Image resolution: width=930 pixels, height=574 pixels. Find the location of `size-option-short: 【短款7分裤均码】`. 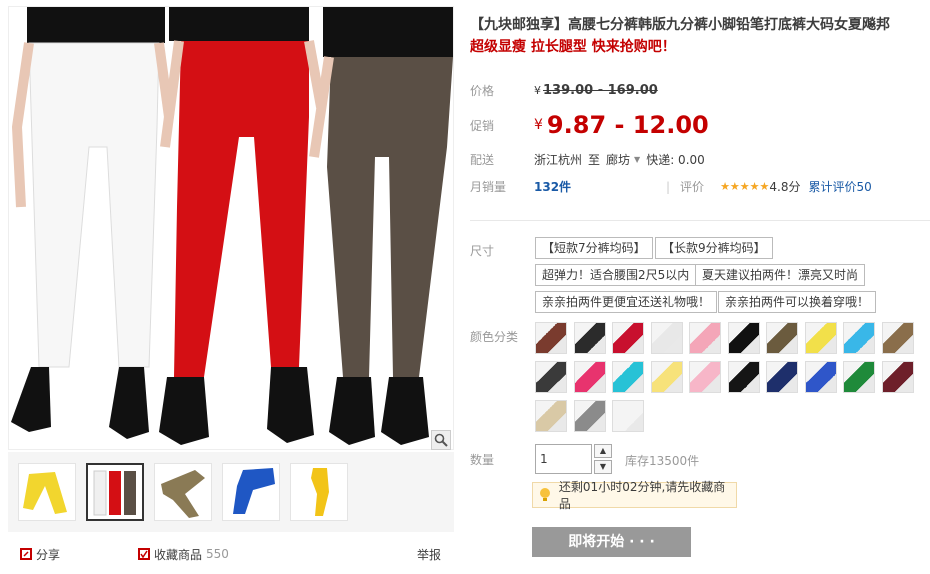

size-option-short: 【短款7分裤均码】 is located at coordinates (594, 248).